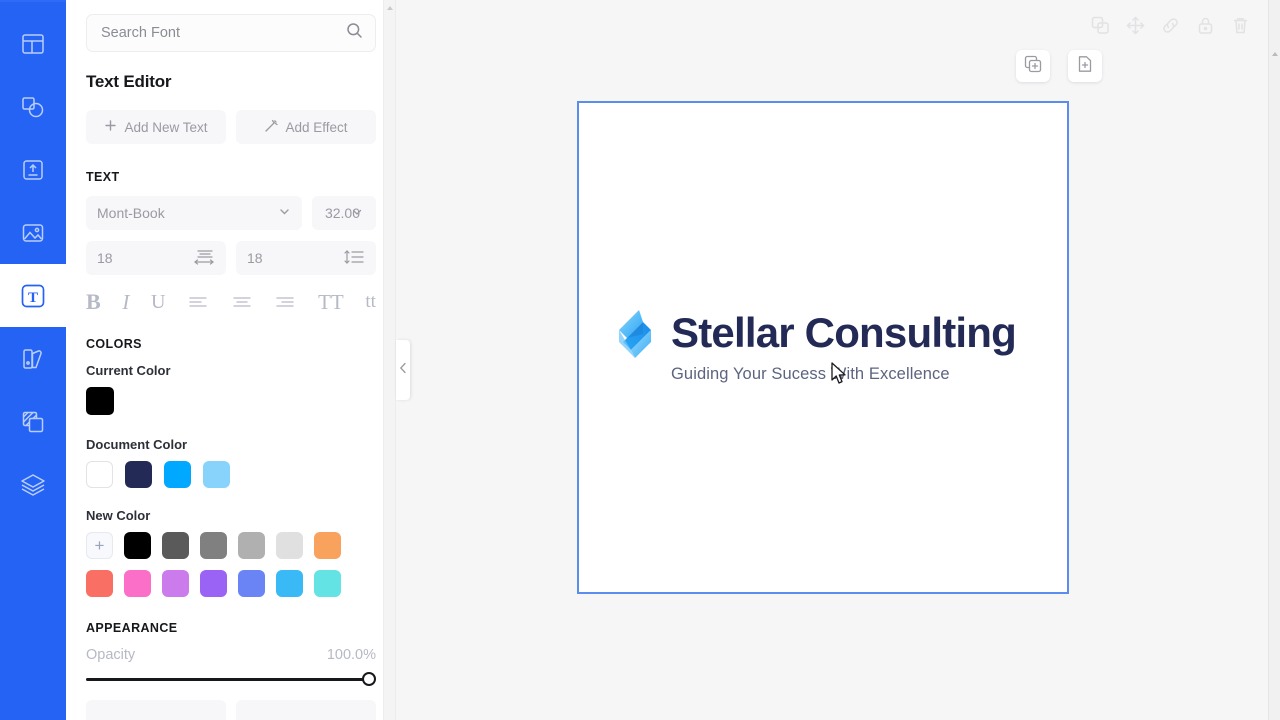  I want to click on appearance-field-right, so click(306, 710).